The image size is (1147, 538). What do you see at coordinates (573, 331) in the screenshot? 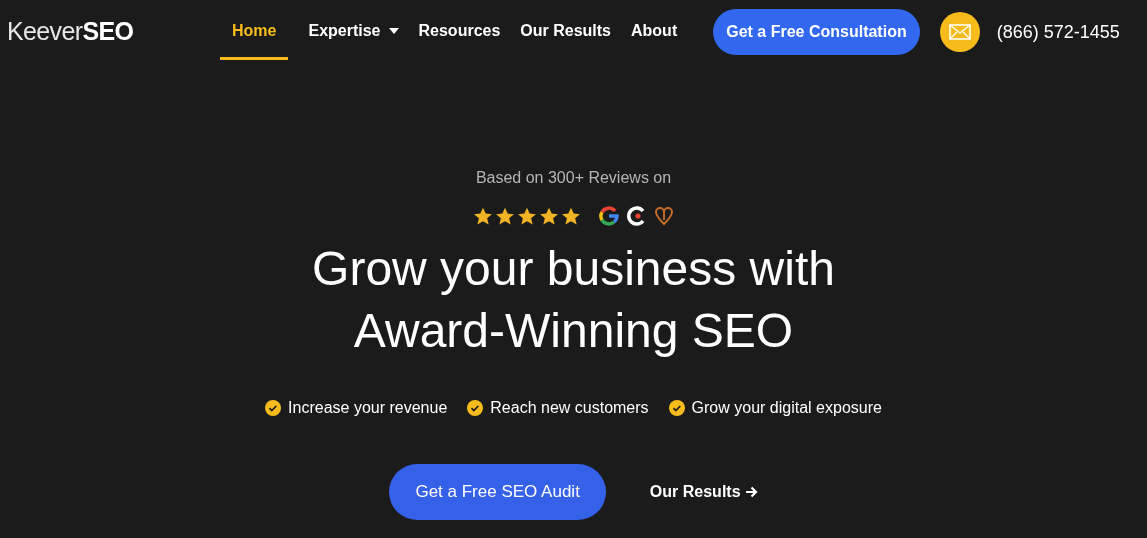
I see `headline: Award-Winning SEO` at bounding box center [573, 331].